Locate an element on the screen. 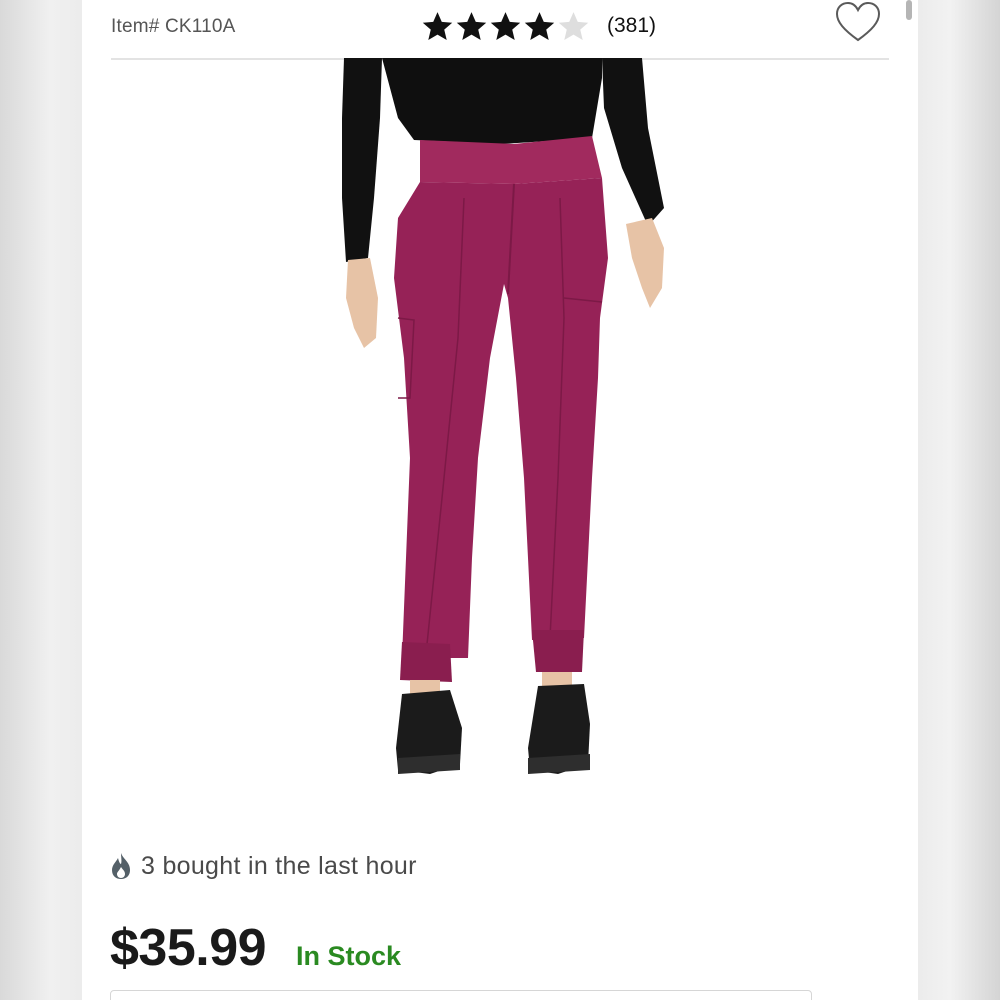  star-rating is located at coordinates (506, 26).